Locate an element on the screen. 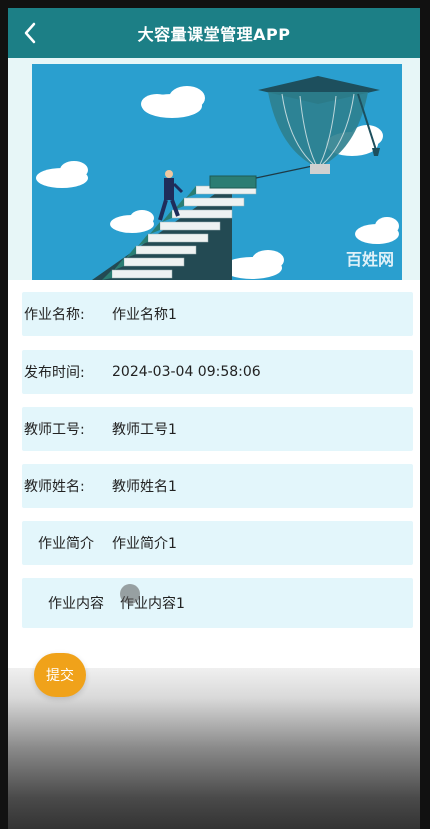 The width and height of the screenshot is (430, 829). chevron-left-icon is located at coordinates (30, 33).